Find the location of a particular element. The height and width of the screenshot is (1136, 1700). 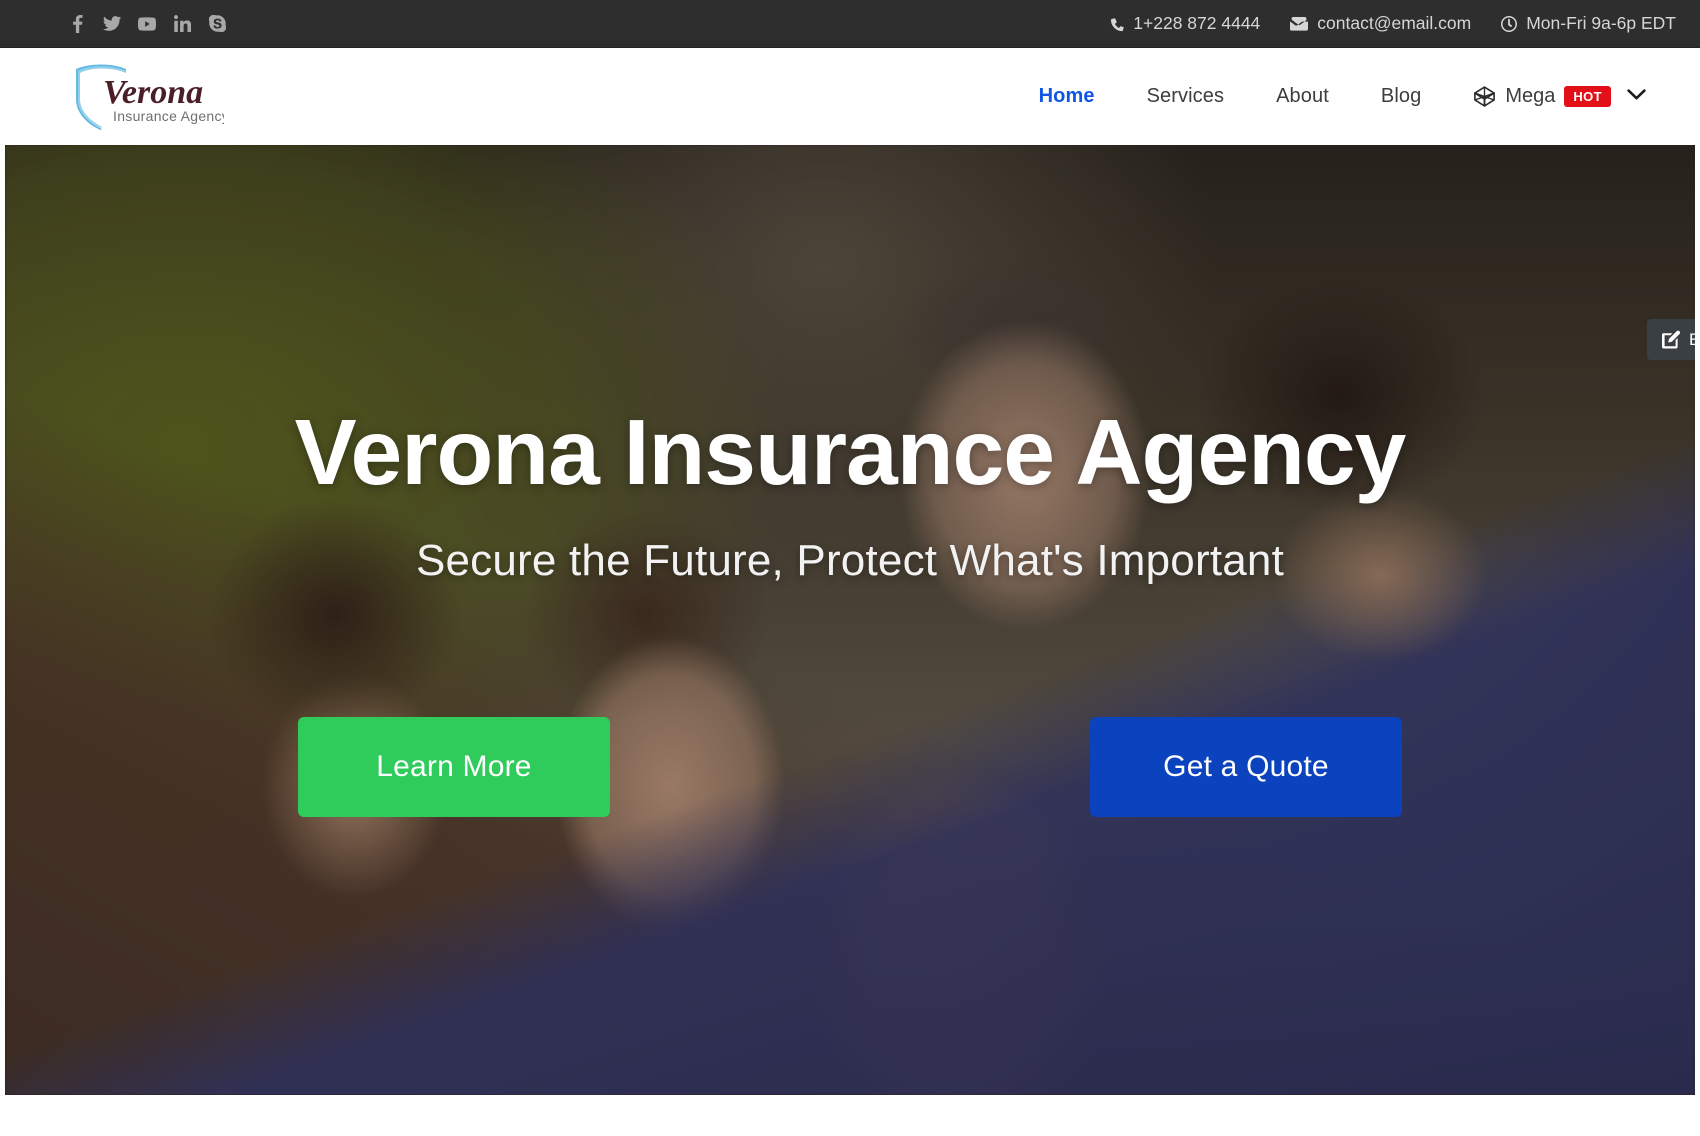

edit-square-icon is located at coordinates (1671, 339).